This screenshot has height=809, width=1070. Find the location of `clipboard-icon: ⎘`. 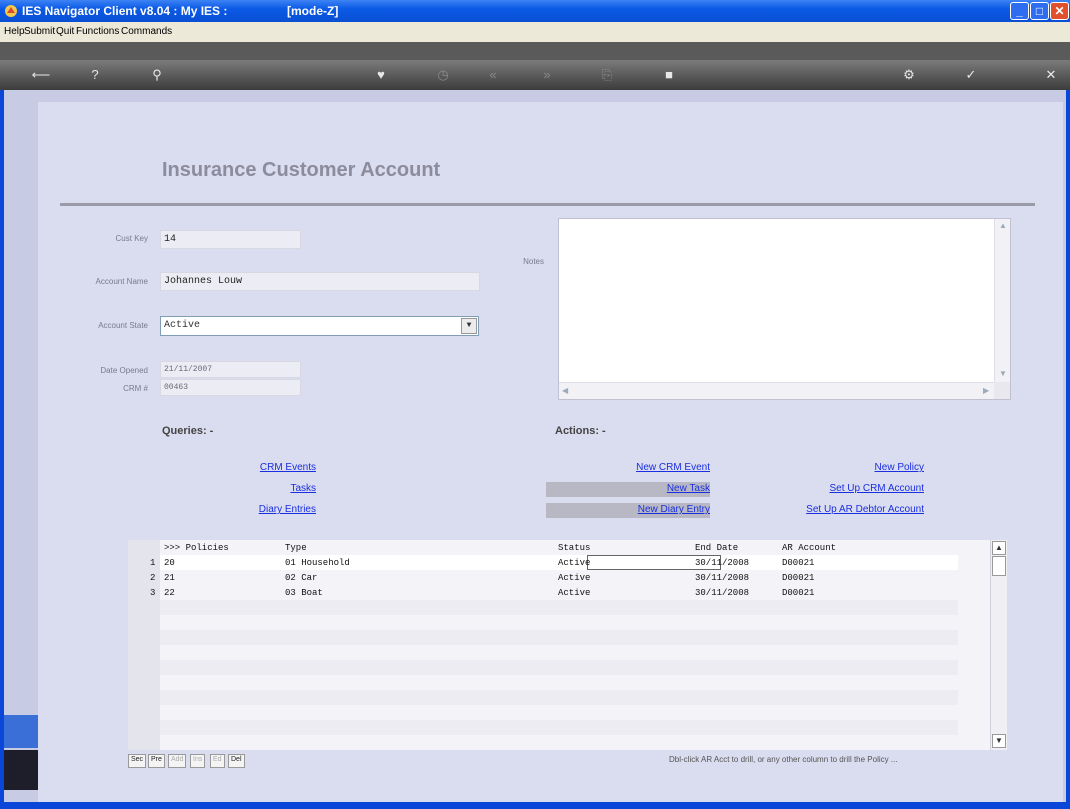

clipboard-icon: ⎘ is located at coordinates (607, 75).